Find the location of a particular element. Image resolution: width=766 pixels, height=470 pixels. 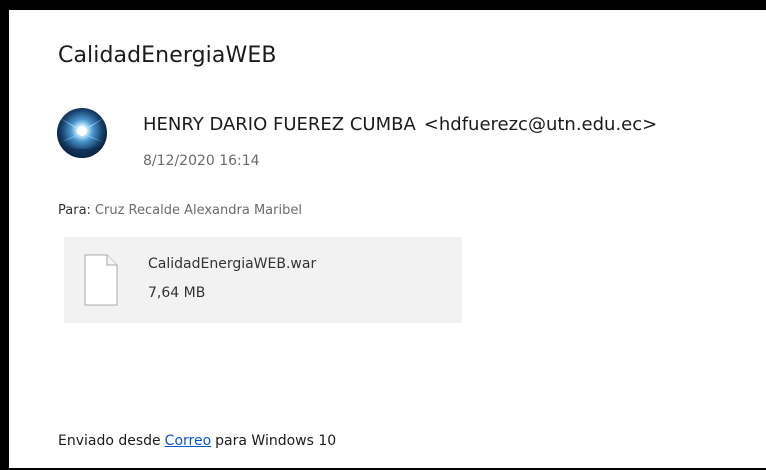

sender-avatar is located at coordinates (82, 133).